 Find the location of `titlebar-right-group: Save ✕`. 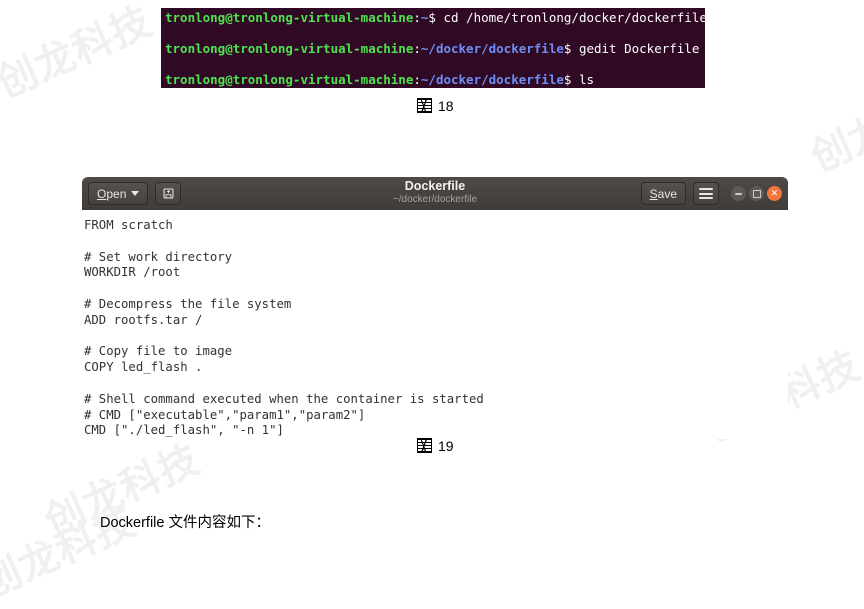

titlebar-right-group: Save ✕ is located at coordinates (711, 193).